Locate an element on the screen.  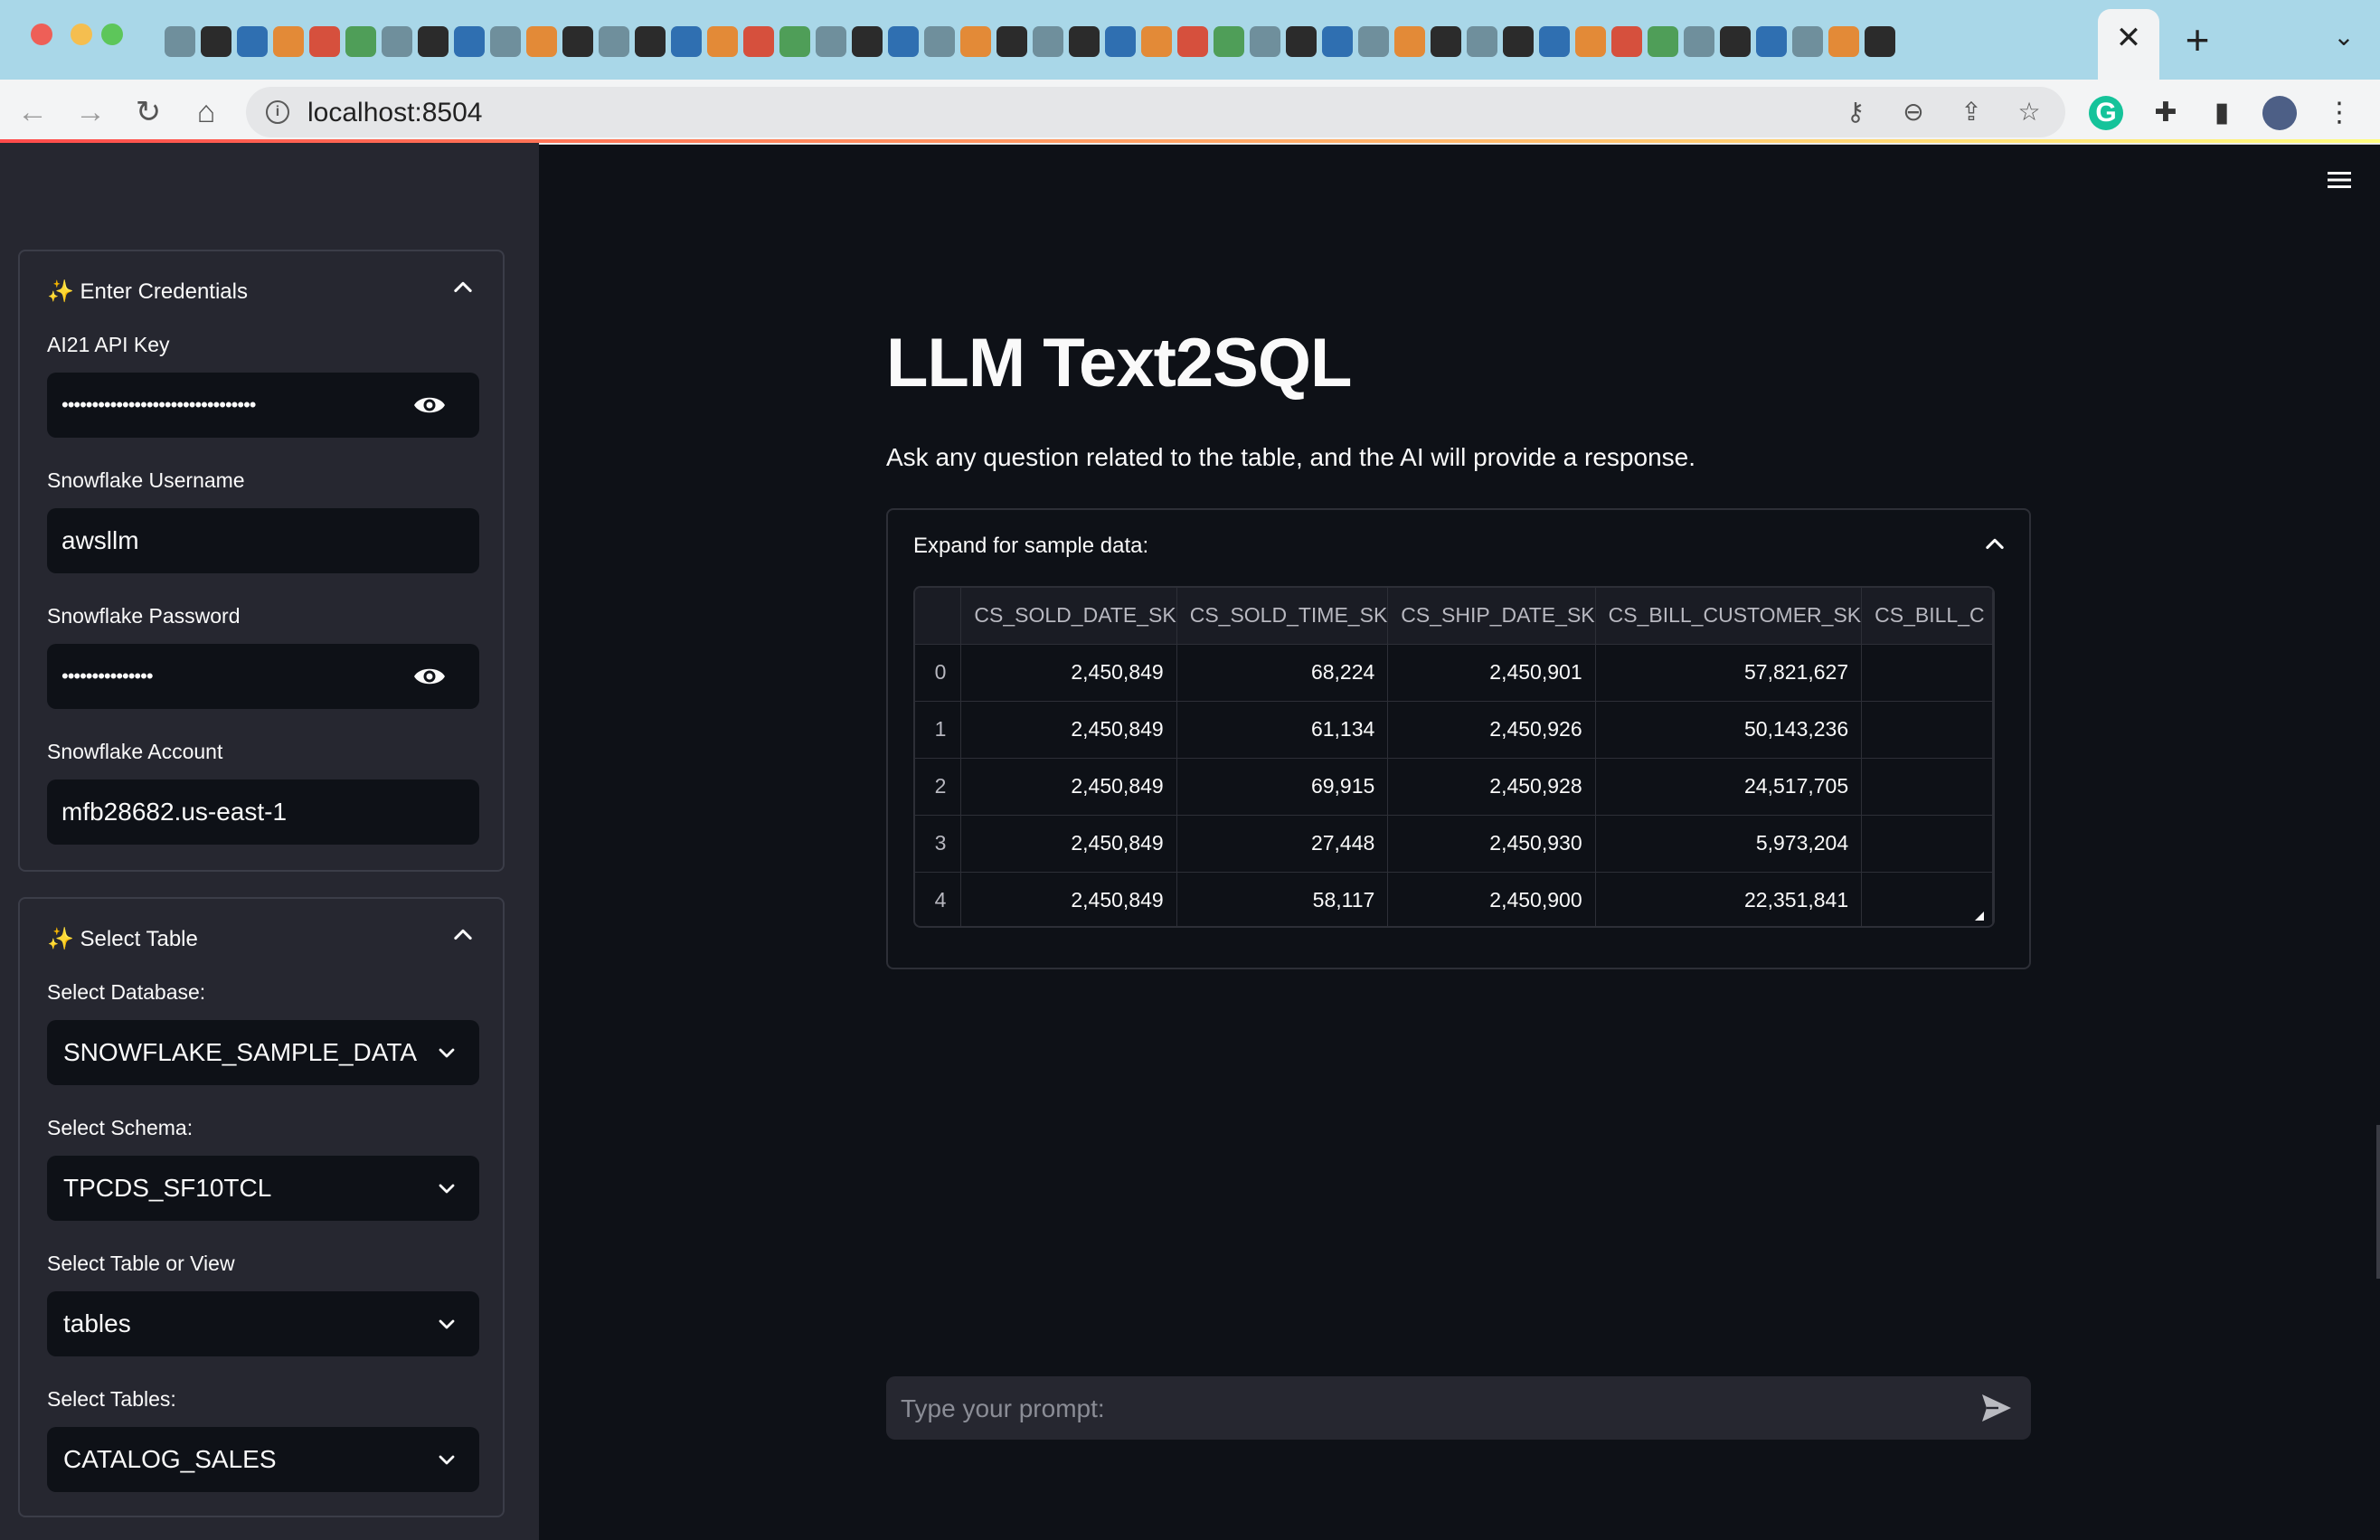
password-input: ••••••••••••••• is located at coordinates (263, 676).